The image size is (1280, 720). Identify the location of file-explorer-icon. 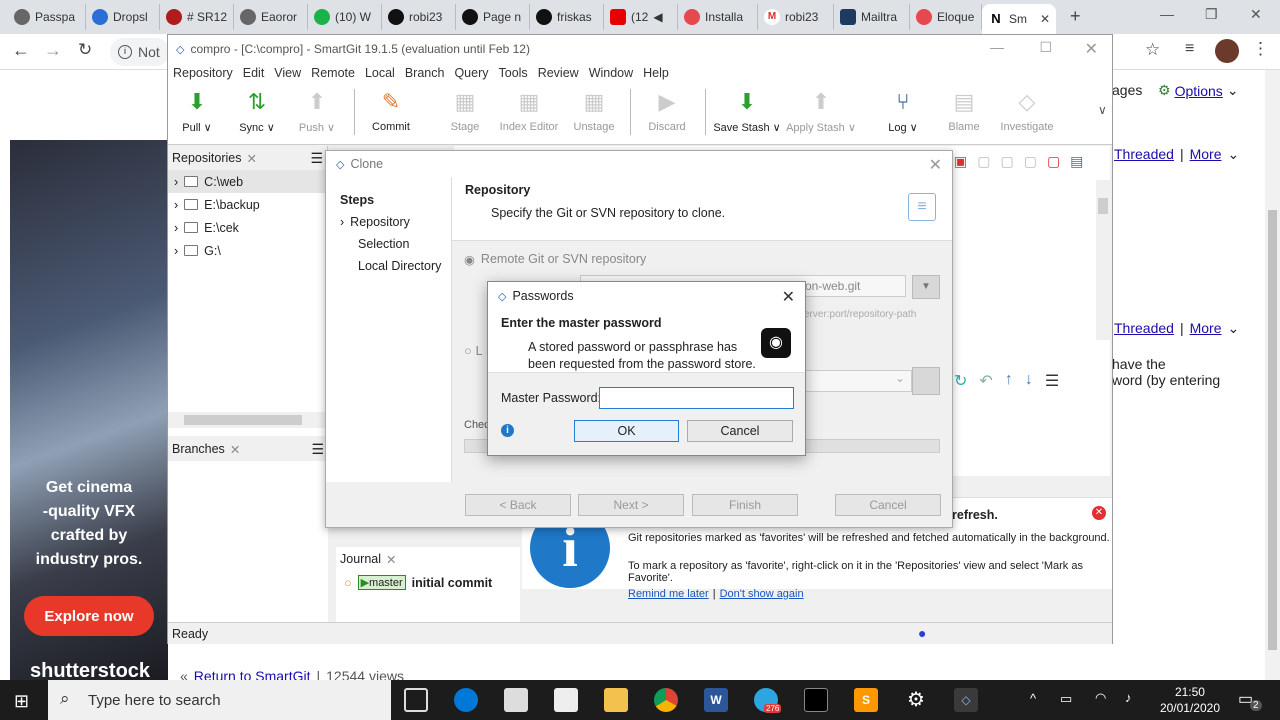
(616, 700).